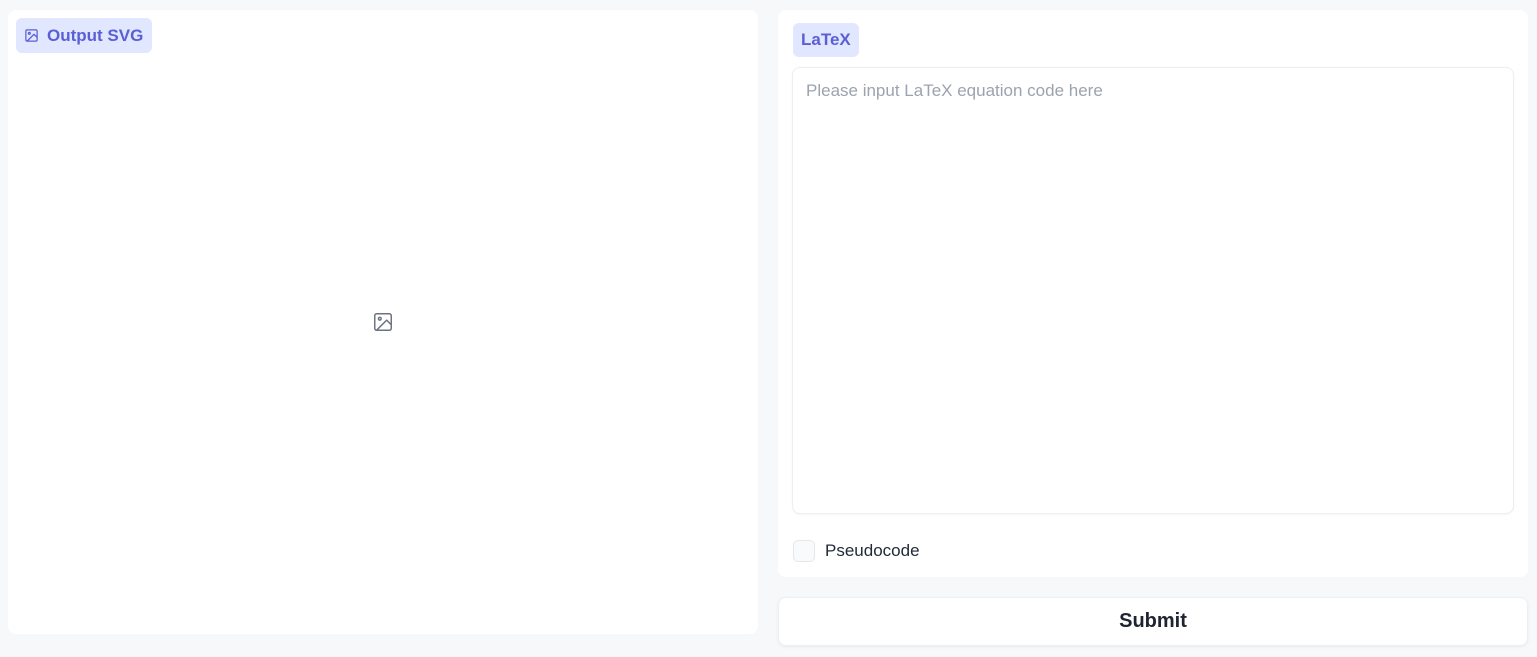 The height and width of the screenshot is (657, 1537). I want to click on latex-label: LaTeX, so click(826, 40).